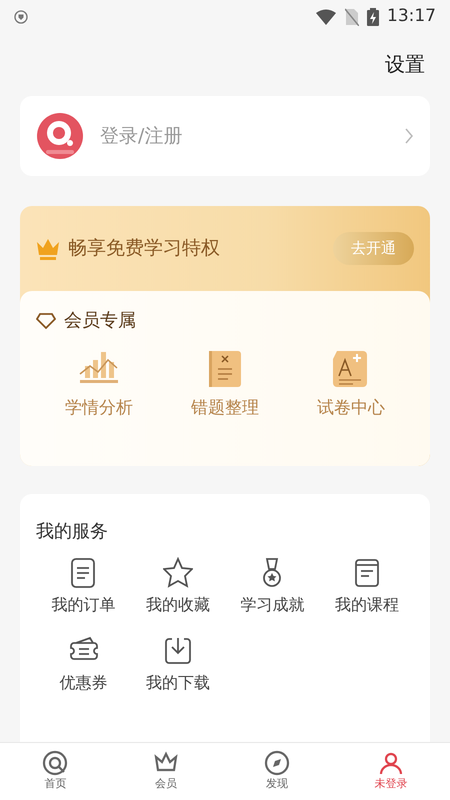 Image resolution: width=450 pixels, height=800 pixels. What do you see at coordinates (225, 386) in the screenshot?
I see `member-item: 错题整理` at bounding box center [225, 386].